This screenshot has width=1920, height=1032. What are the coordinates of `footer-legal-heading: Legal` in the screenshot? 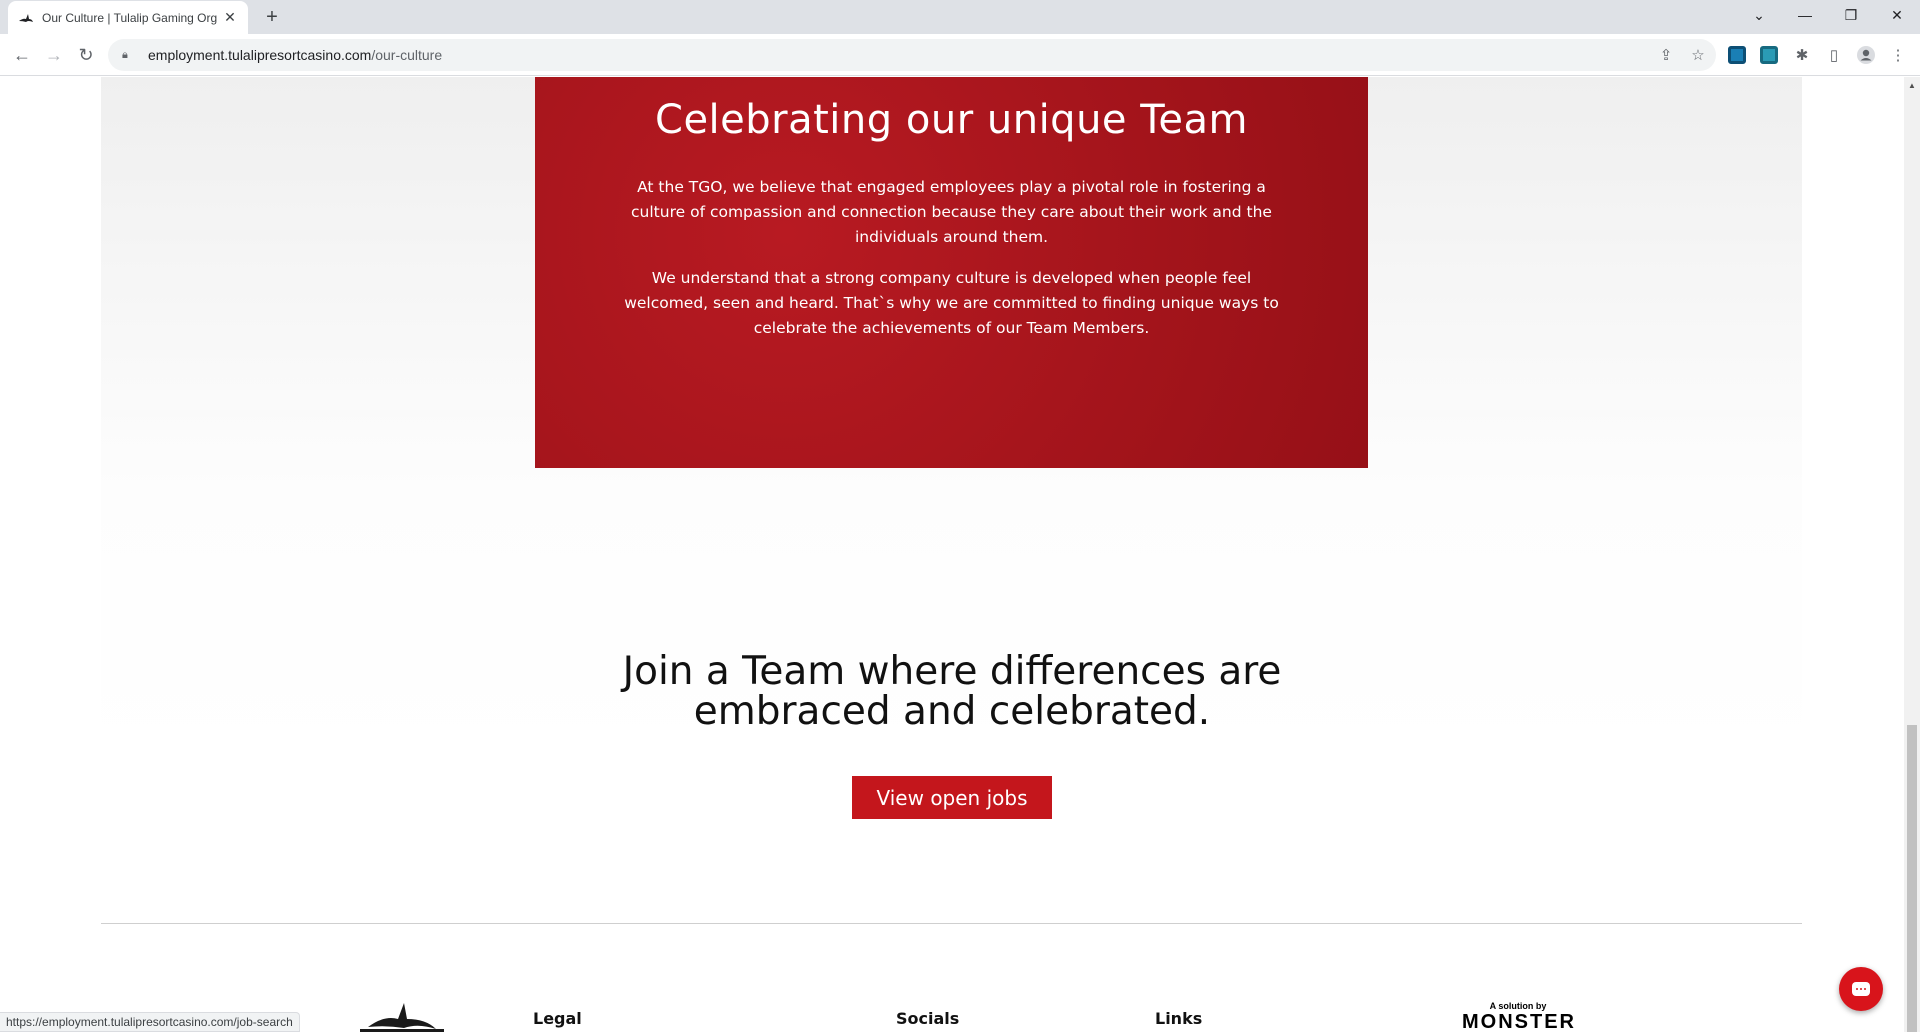 It's located at (557, 1018).